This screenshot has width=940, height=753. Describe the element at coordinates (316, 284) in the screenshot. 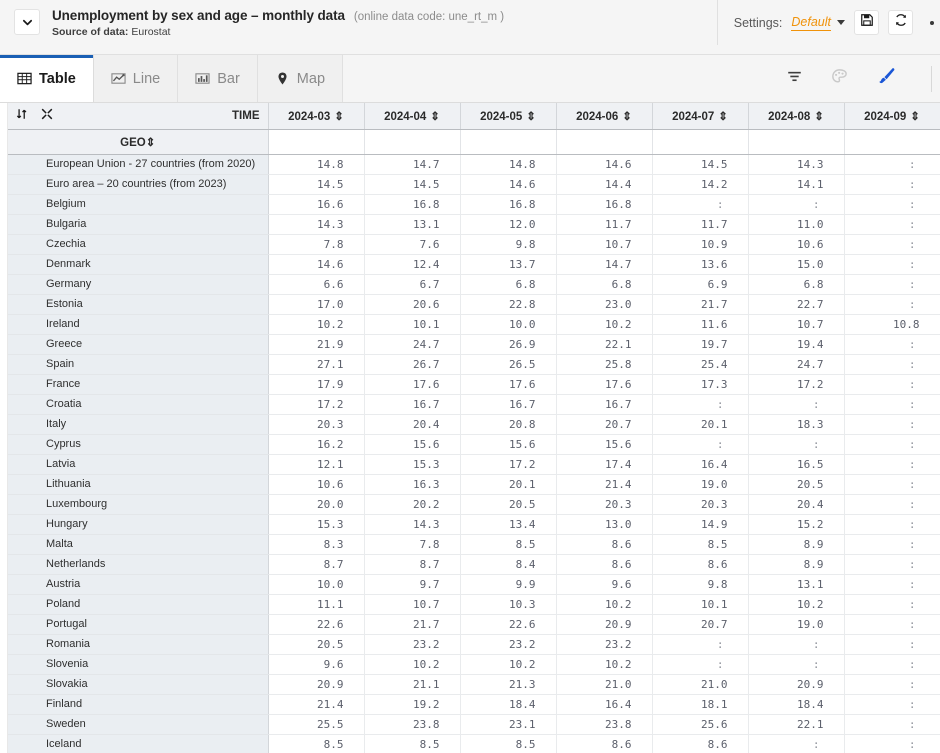

I see `cell-2024-03: 6.6` at that location.